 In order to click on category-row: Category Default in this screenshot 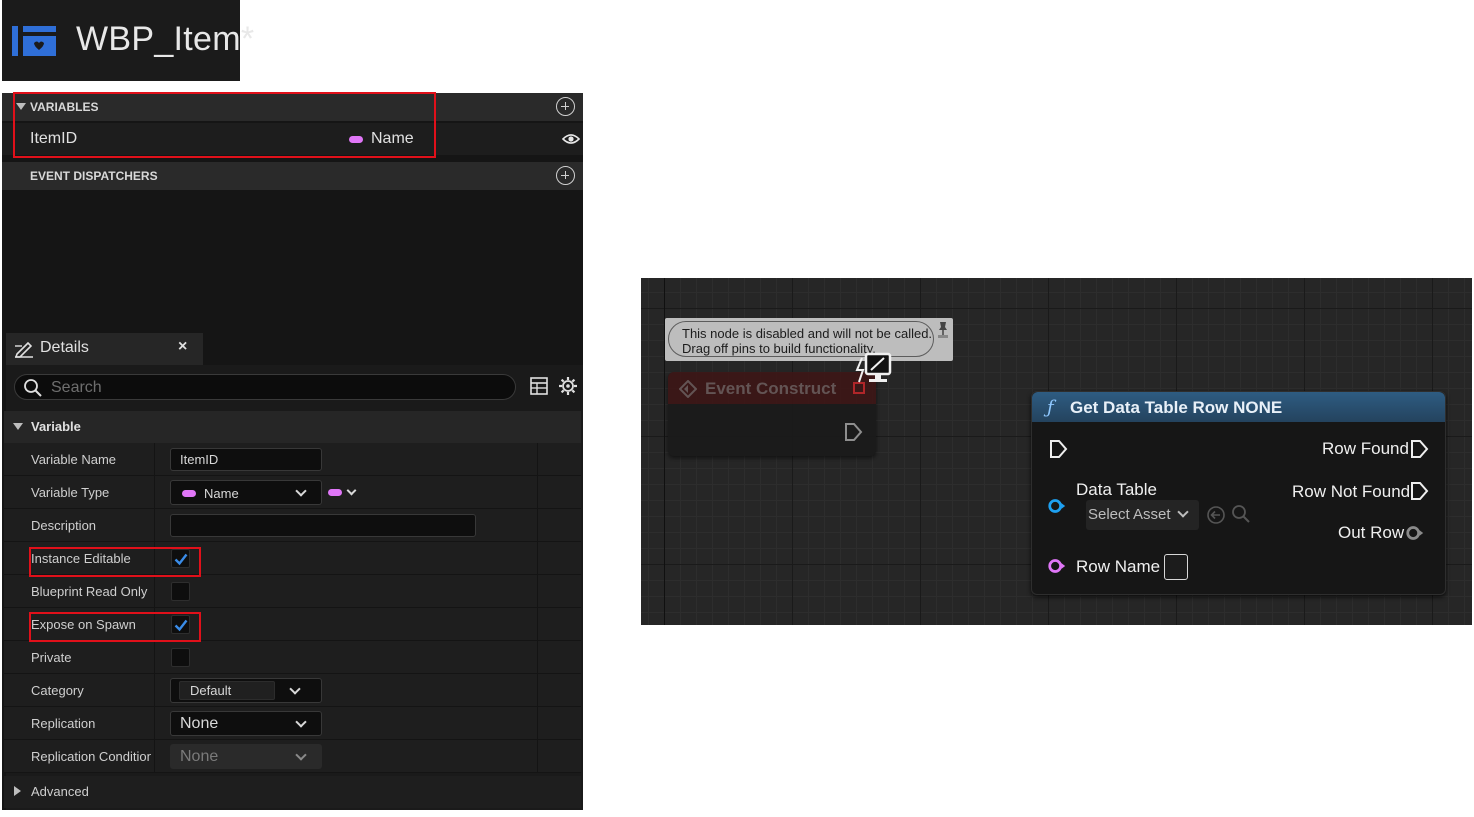, I will do `click(292, 690)`.